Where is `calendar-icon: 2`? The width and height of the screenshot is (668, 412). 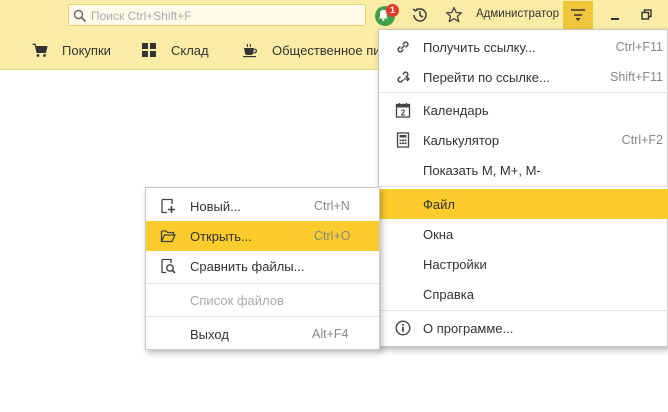
calendar-icon: 2 is located at coordinates (403, 110).